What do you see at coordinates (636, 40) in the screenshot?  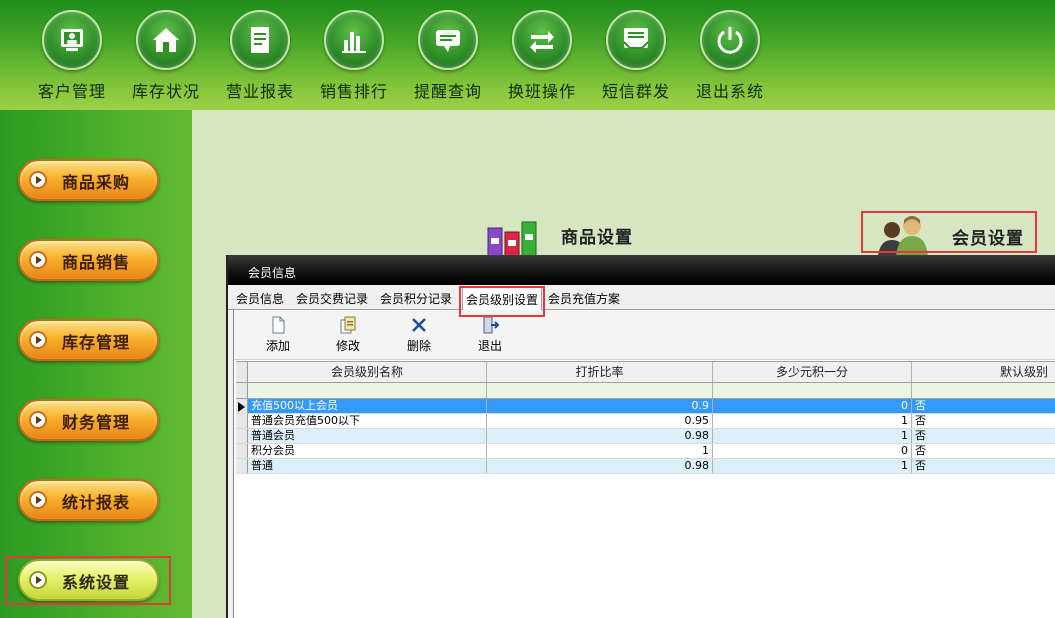 I see `sms-icon` at bounding box center [636, 40].